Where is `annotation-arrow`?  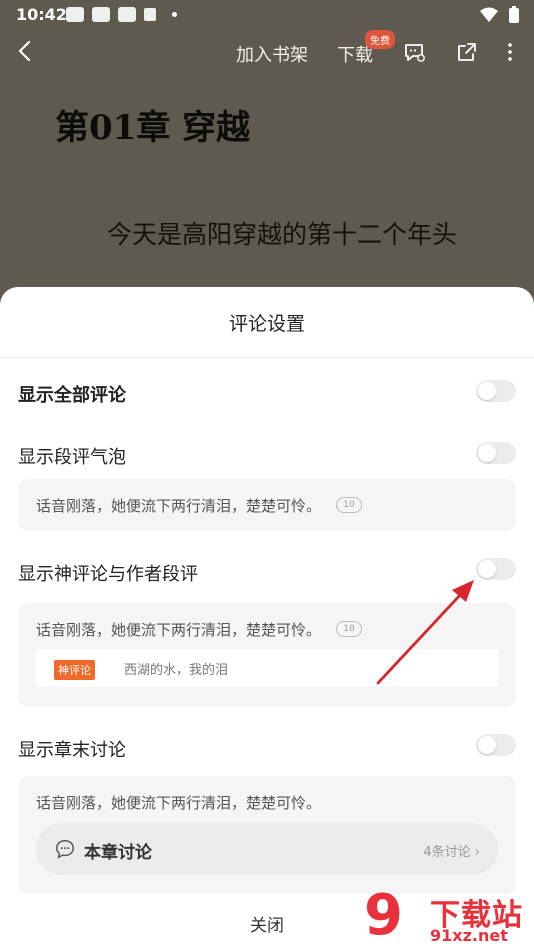 annotation-arrow is located at coordinates (425, 632).